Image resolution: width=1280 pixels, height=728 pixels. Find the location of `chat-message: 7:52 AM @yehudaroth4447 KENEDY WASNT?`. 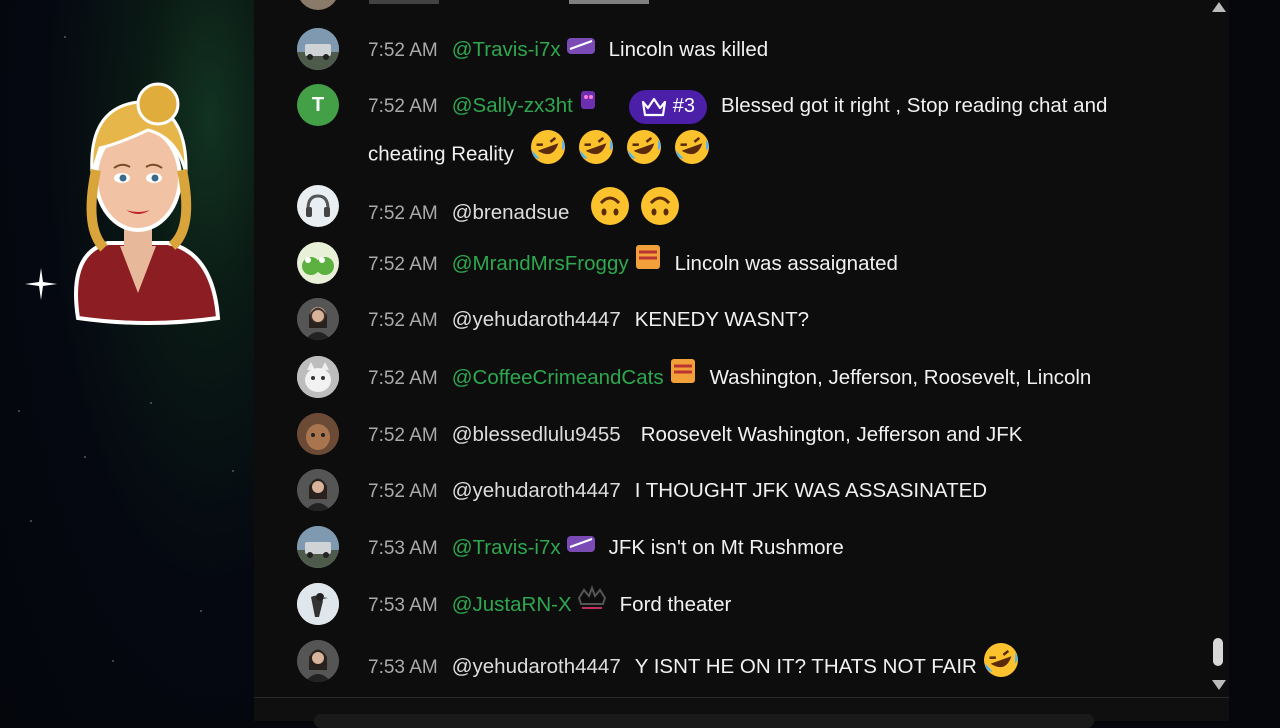

chat-message: 7:52 AM @yehudaroth4447 KENEDY WASNT? is located at coordinates (747, 319).